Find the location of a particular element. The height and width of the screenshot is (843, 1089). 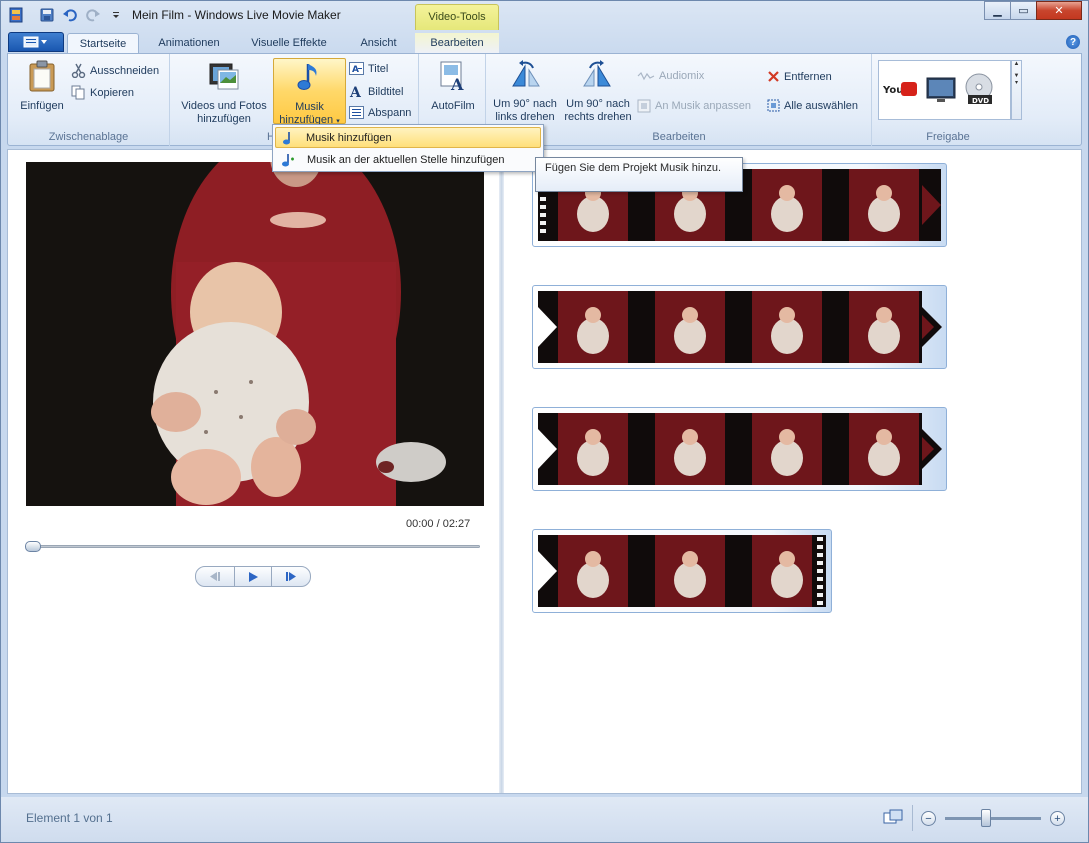

group-share: YouTube DVD ▲▼▾ Freigabe is located at coordinates (948, 100).